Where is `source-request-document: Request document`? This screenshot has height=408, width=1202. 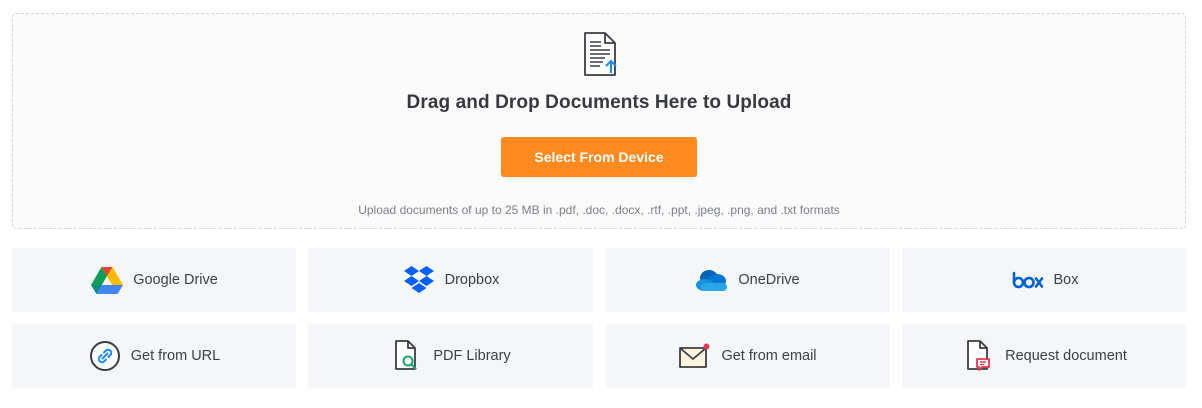
source-request-document: Request document is located at coordinates (1044, 356).